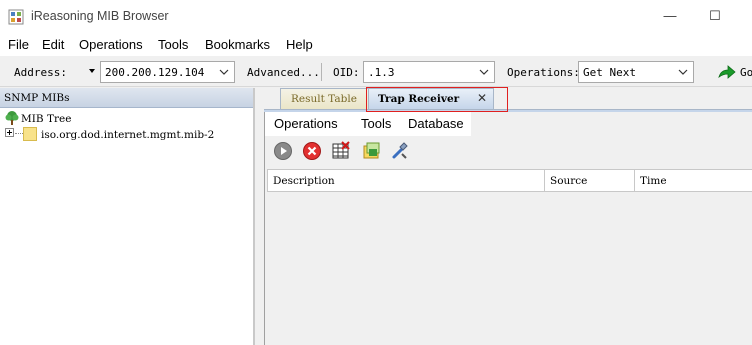 The width and height of the screenshot is (752, 345). I want to click on tools-icon, so click(400, 151).